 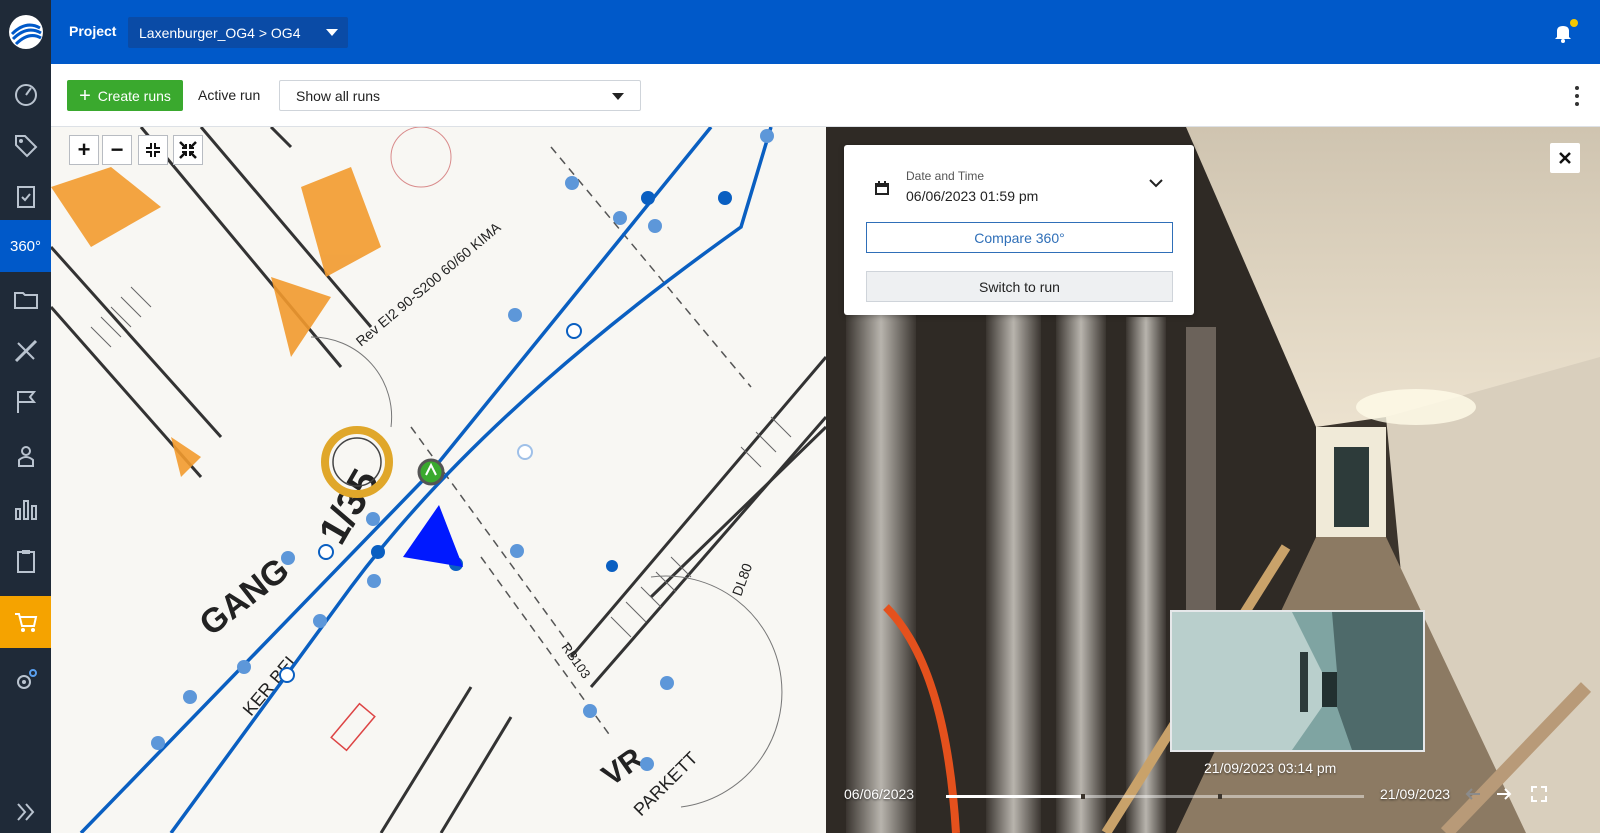 I want to click on zoom-out-button: −, so click(x=117, y=150).